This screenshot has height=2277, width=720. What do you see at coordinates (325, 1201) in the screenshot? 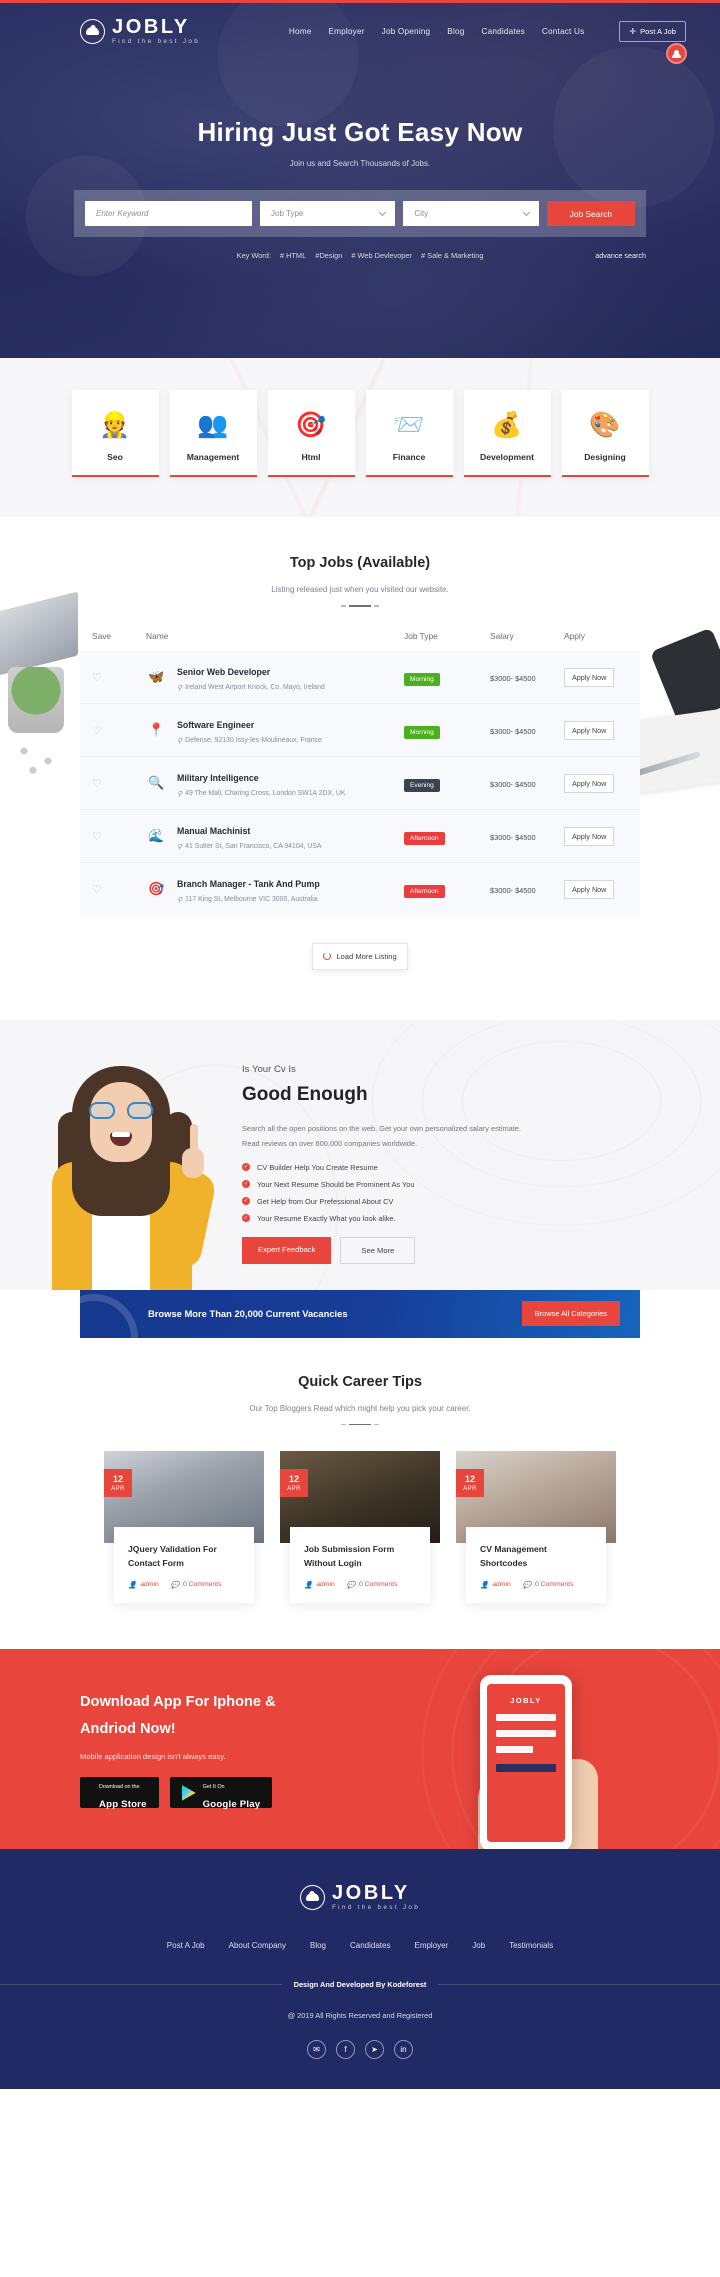
I see `cv-bullet-text: Get Help from Our Prefessional About CV` at bounding box center [325, 1201].